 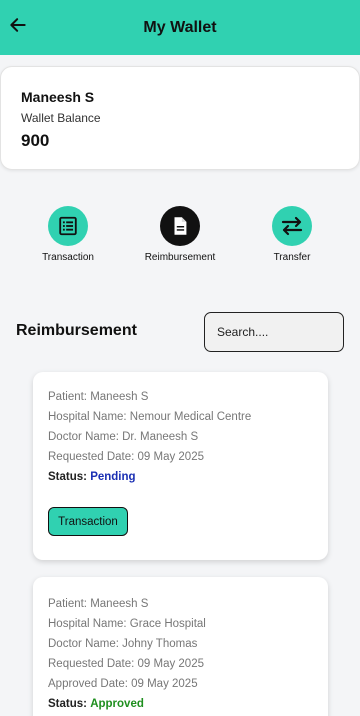 I want to click on swap-arrows-icon, so click(x=292, y=226).